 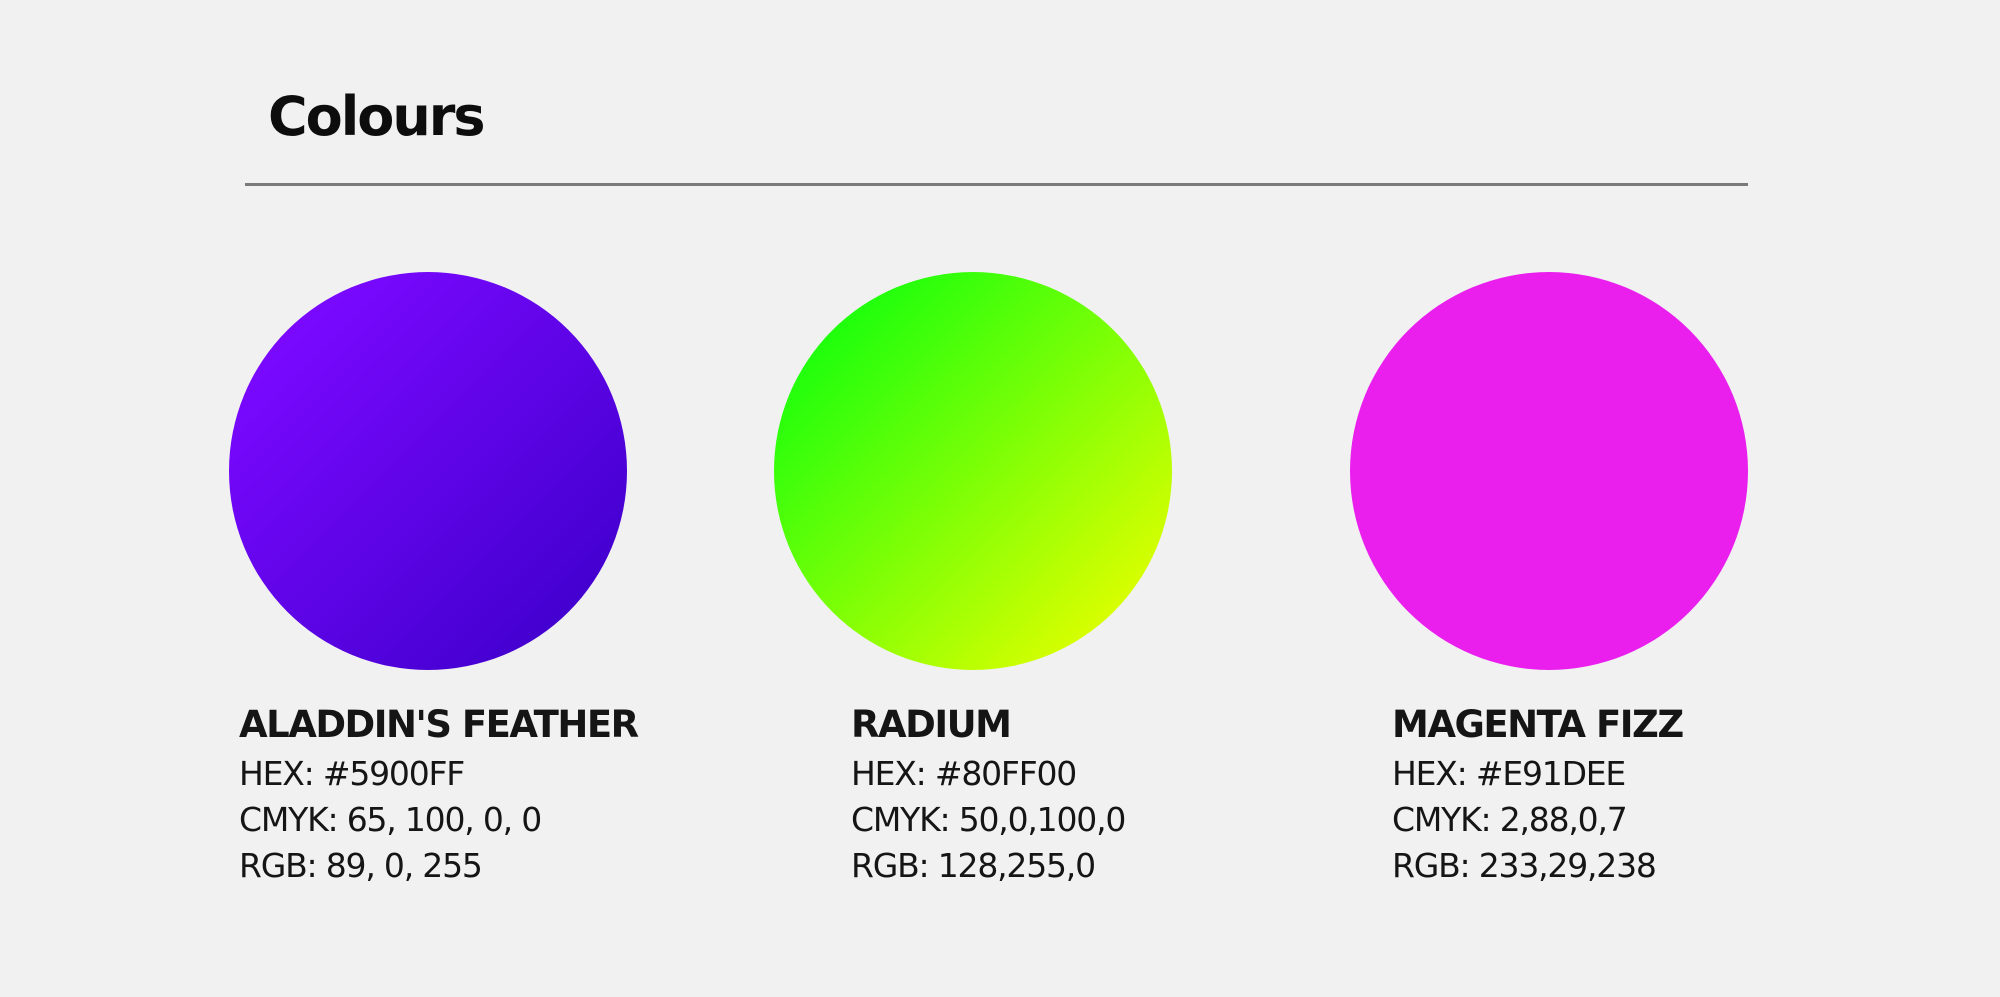 What do you see at coordinates (988, 819) in the screenshot?
I see `swatch-cmyk: CMYK: 50,0,100,0` at bounding box center [988, 819].